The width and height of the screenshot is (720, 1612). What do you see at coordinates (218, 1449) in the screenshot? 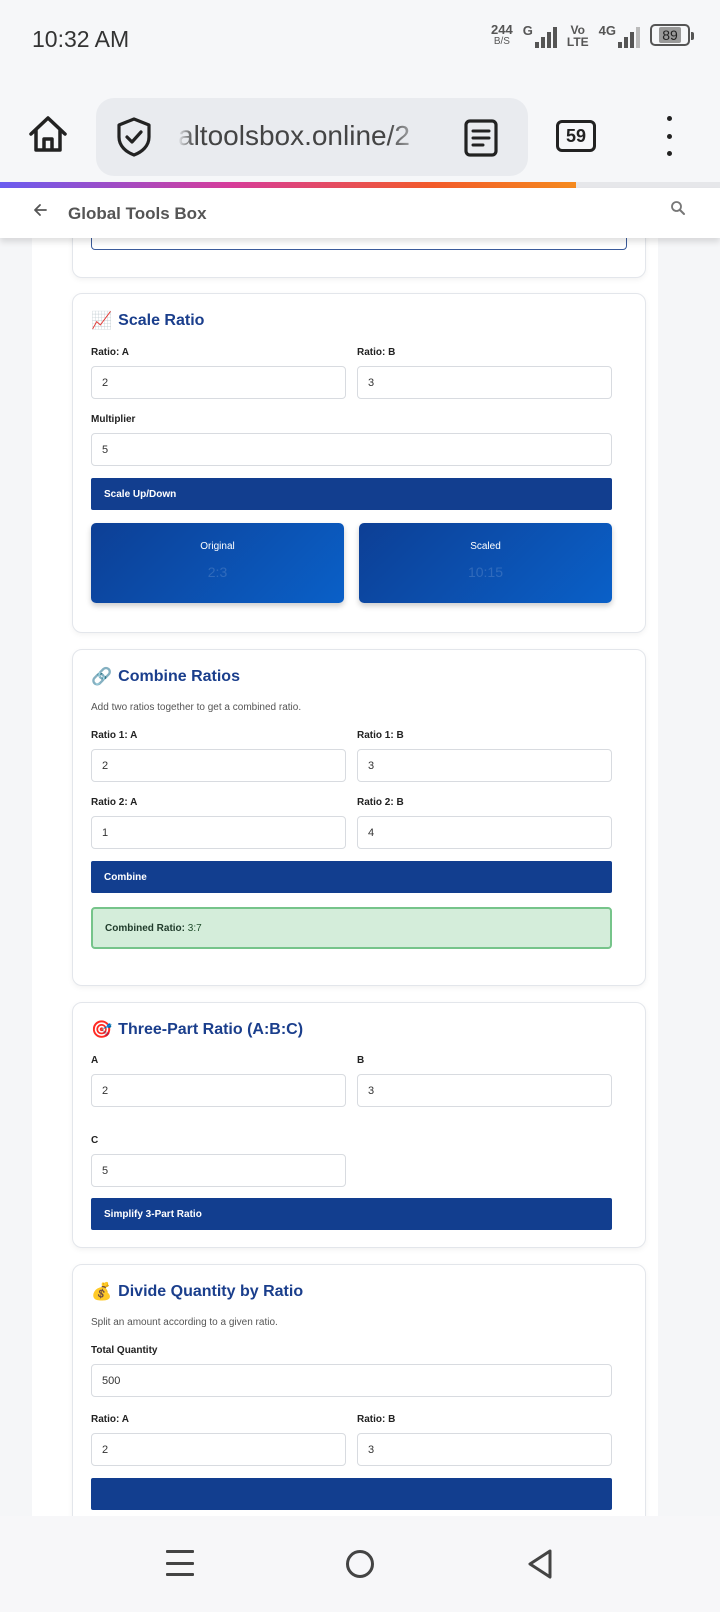
I see `divide-ratio-a-input: 2` at bounding box center [218, 1449].